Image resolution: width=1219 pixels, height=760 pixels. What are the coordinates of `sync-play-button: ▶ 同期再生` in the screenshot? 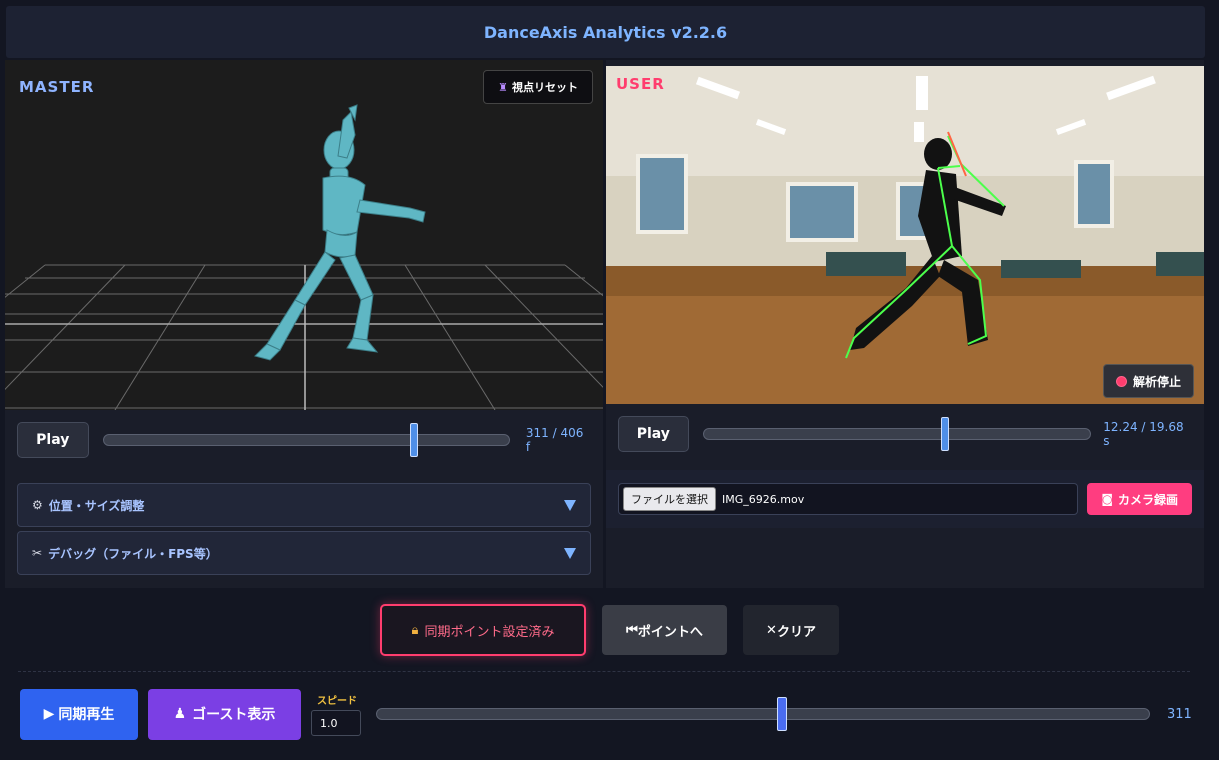 It's located at (79, 714).